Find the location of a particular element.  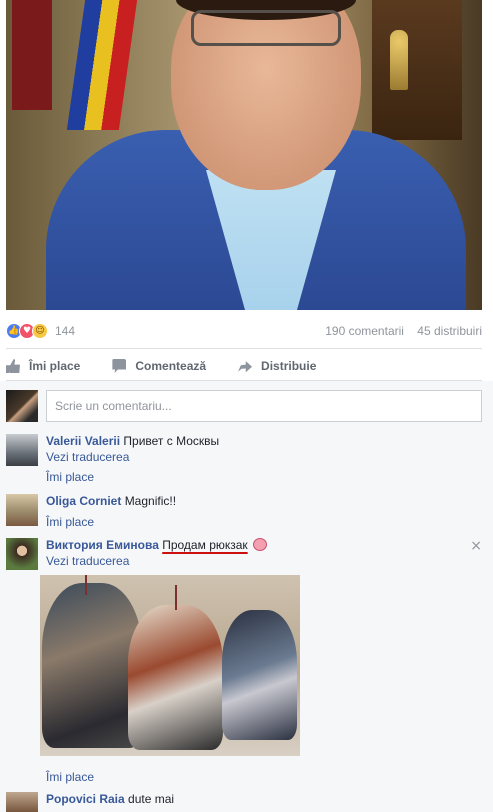

share-icon is located at coordinates (245, 367).